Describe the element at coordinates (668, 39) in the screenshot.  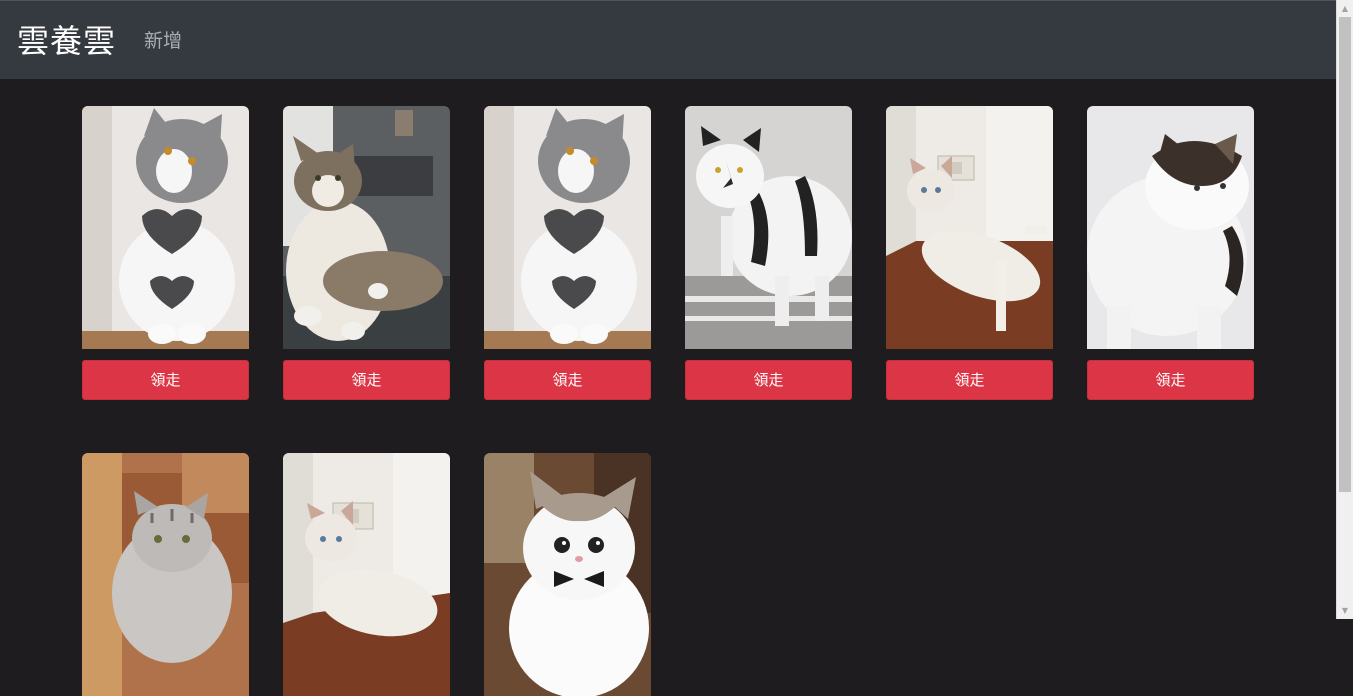
I see `top-navbar: 雲養雲 新增` at that location.